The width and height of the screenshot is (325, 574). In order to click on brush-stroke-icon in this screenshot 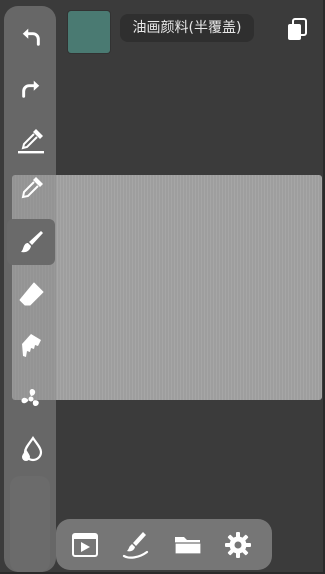, I will do `click(135, 545)`.